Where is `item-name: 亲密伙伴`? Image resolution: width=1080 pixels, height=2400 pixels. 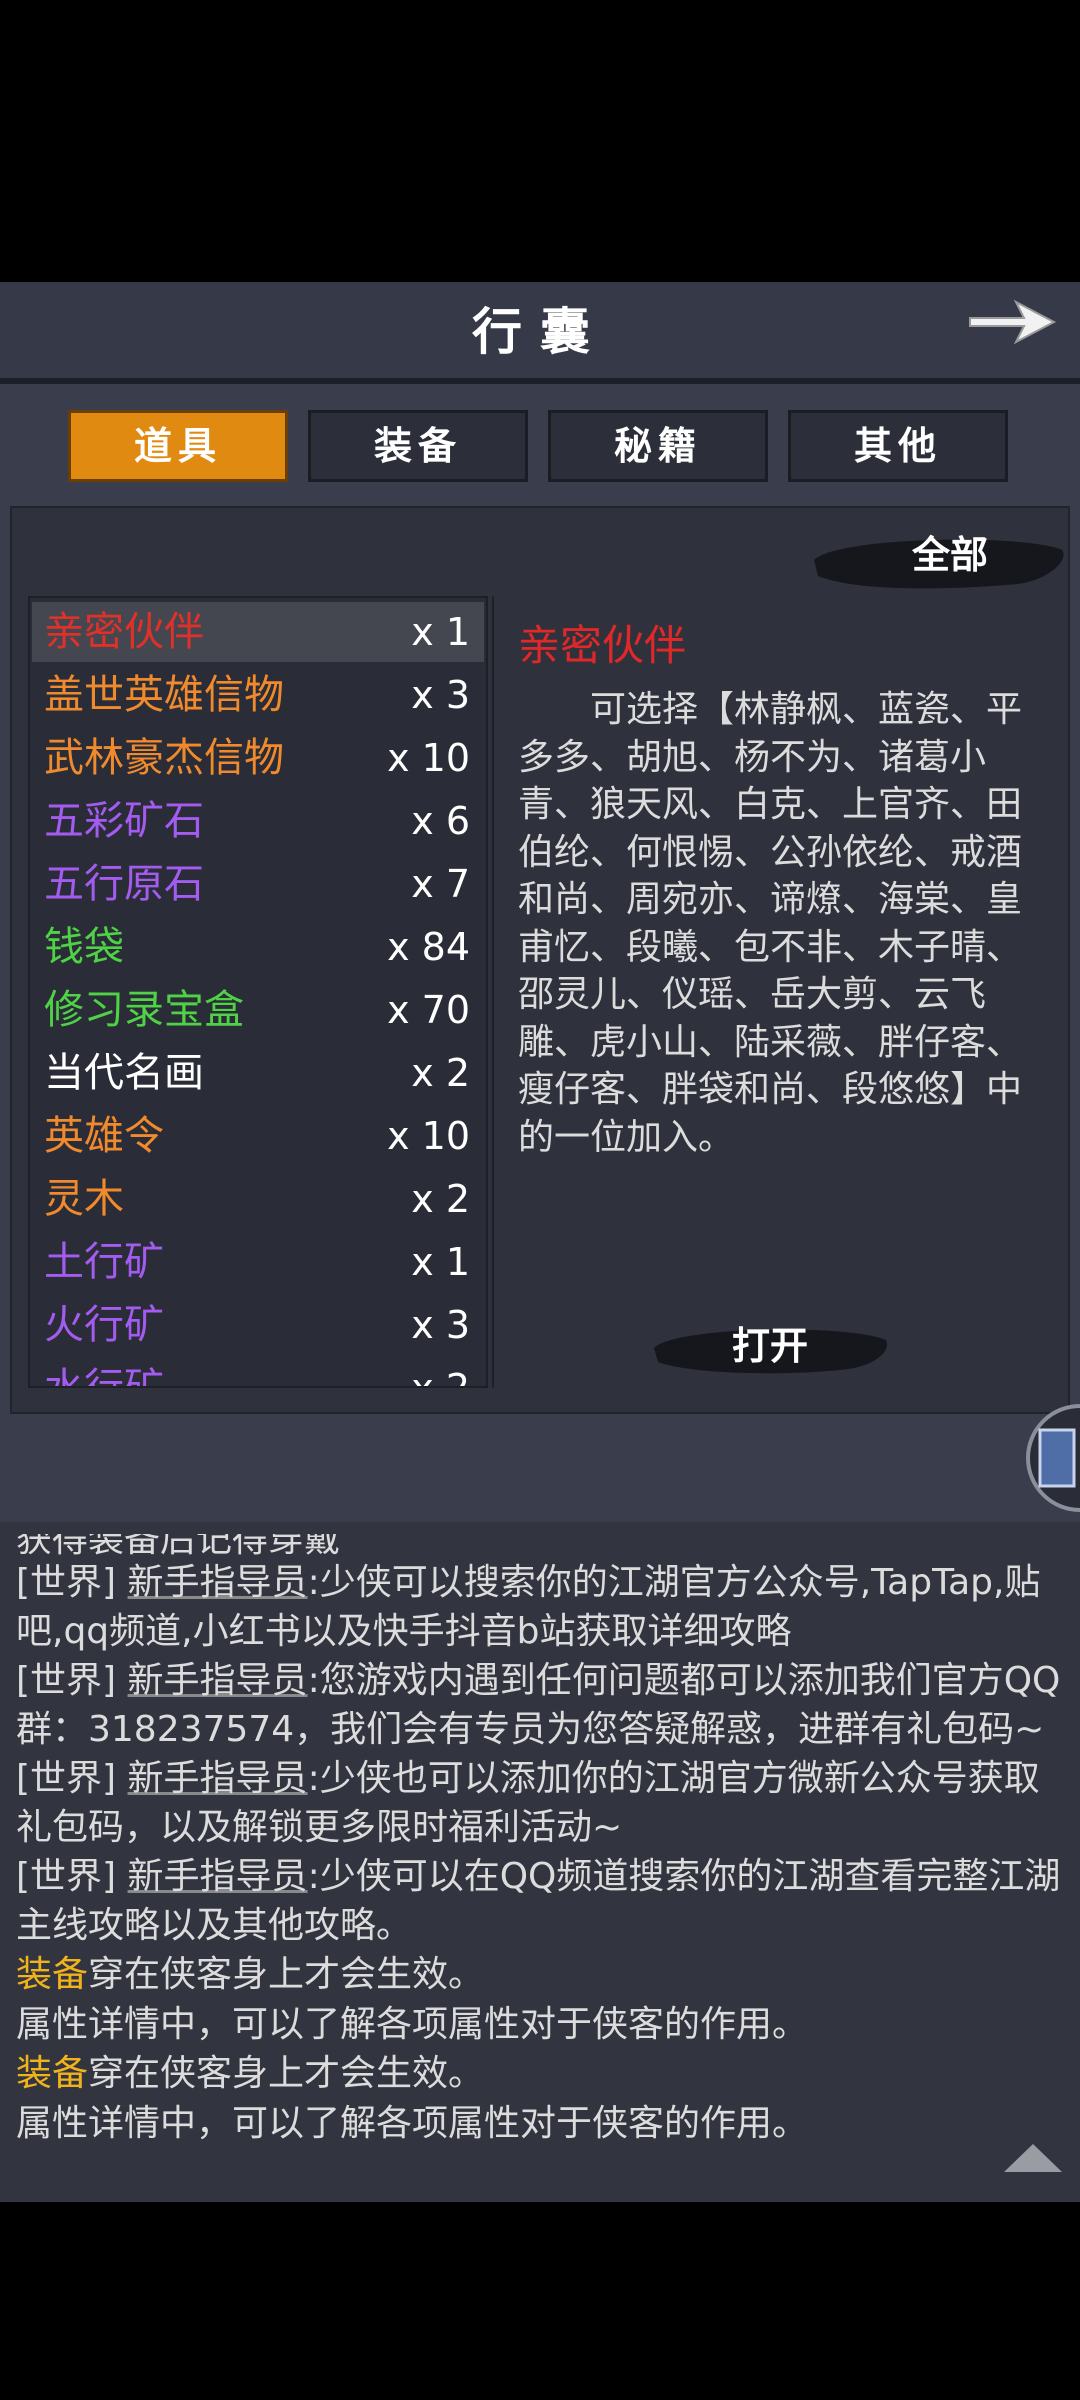
item-name: 亲密伙伴 is located at coordinates (124, 632).